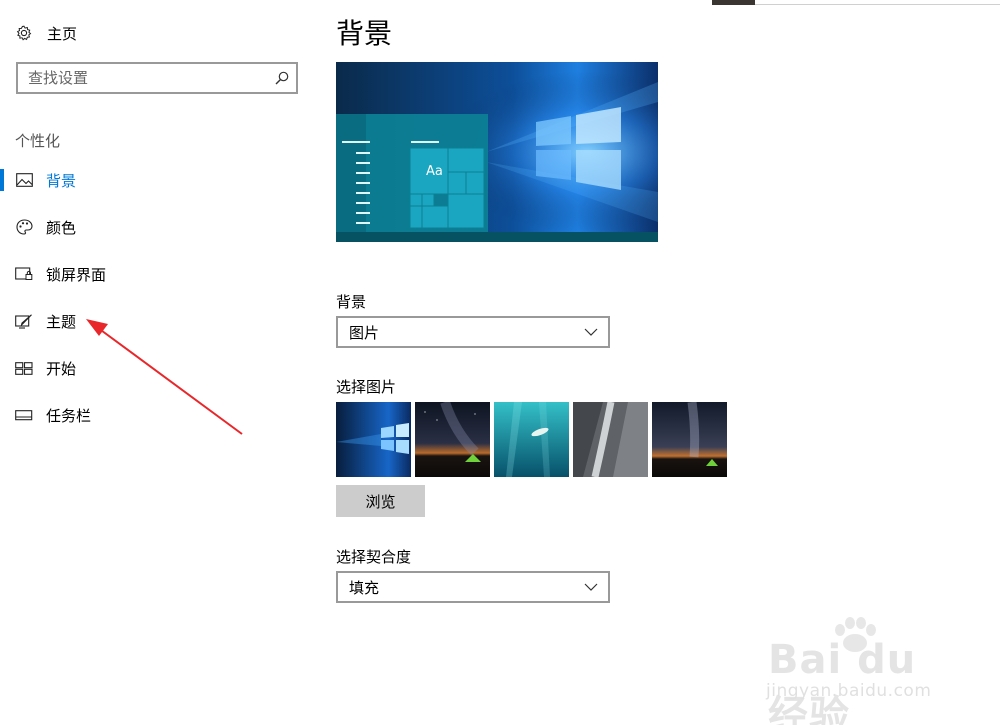  I want to click on background-dropdown-value: 图片, so click(364, 332).